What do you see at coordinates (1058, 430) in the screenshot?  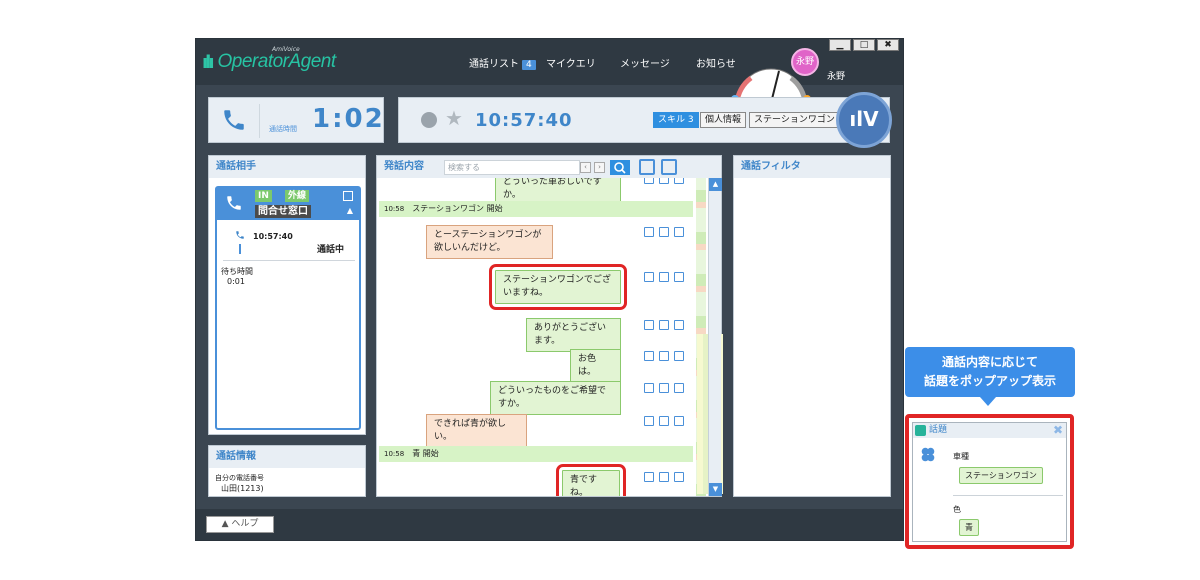 I see `close-icon: ✖` at bounding box center [1058, 430].